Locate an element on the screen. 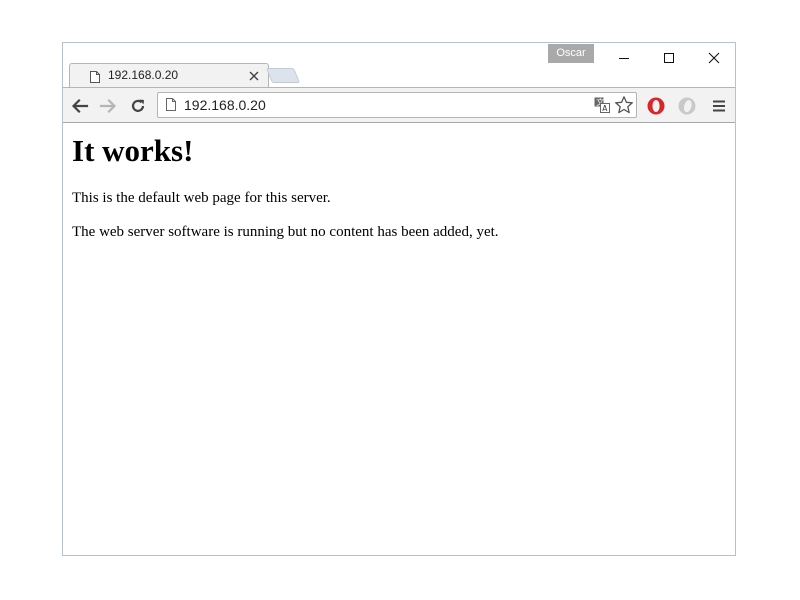 The width and height of the screenshot is (800, 600). menu-button is located at coordinates (719, 106).